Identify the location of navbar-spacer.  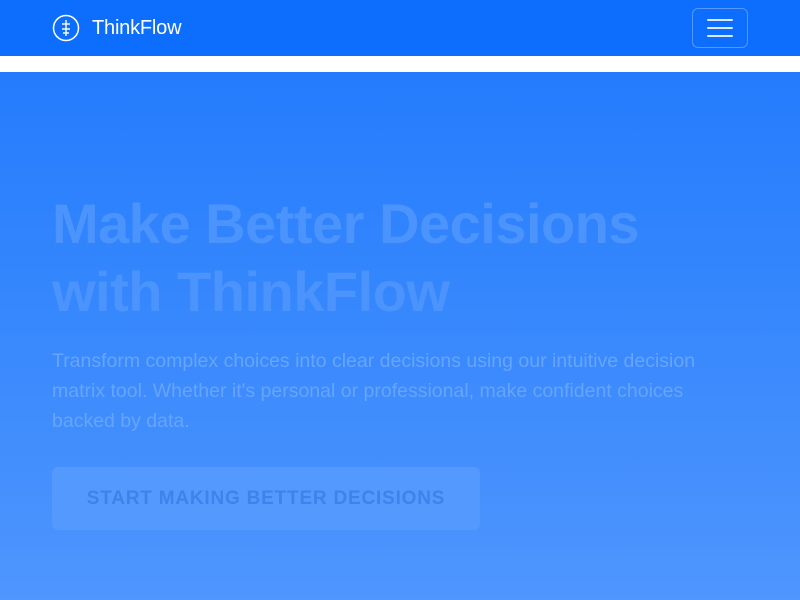
(400, 64).